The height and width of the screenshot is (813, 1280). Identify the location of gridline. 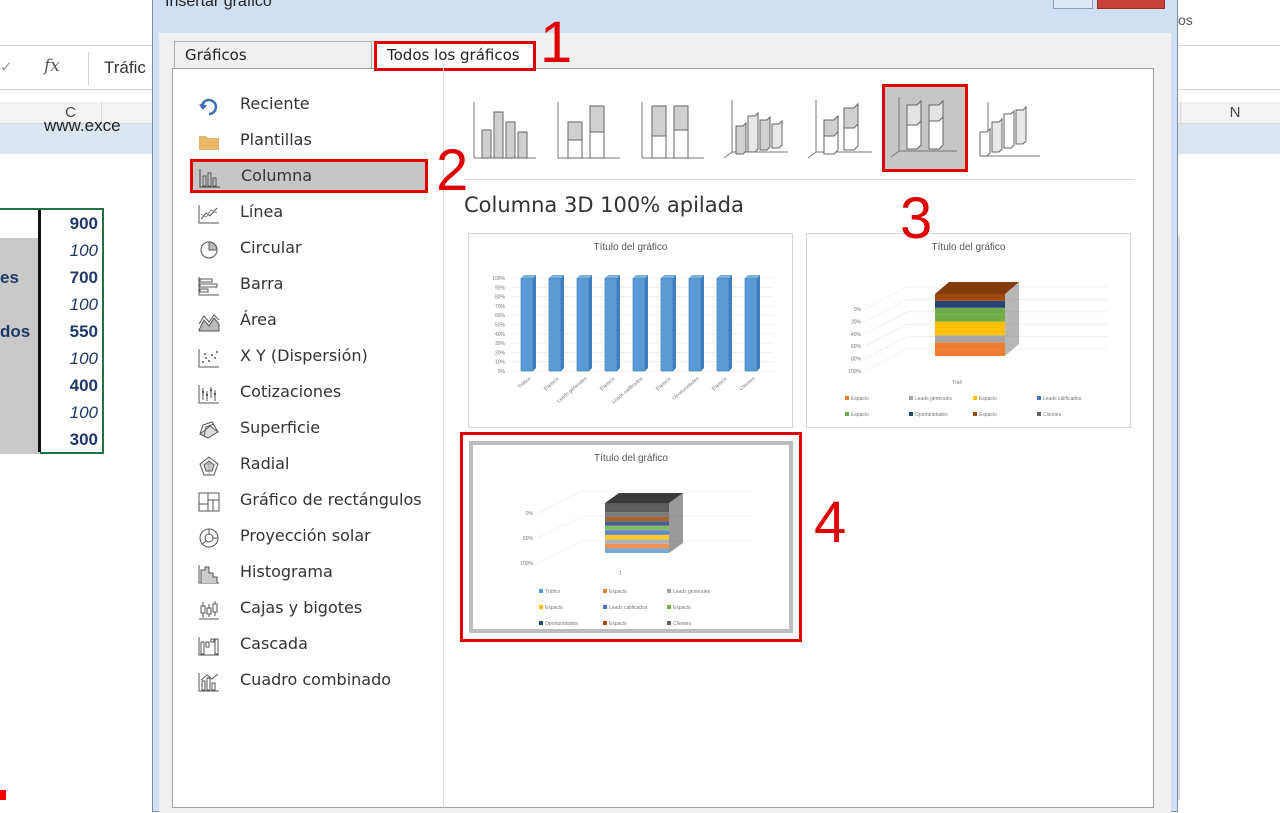
(886, 298).